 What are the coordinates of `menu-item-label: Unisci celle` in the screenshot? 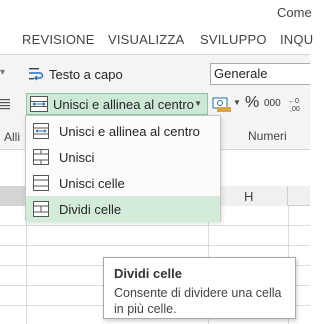 It's located at (92, 183).